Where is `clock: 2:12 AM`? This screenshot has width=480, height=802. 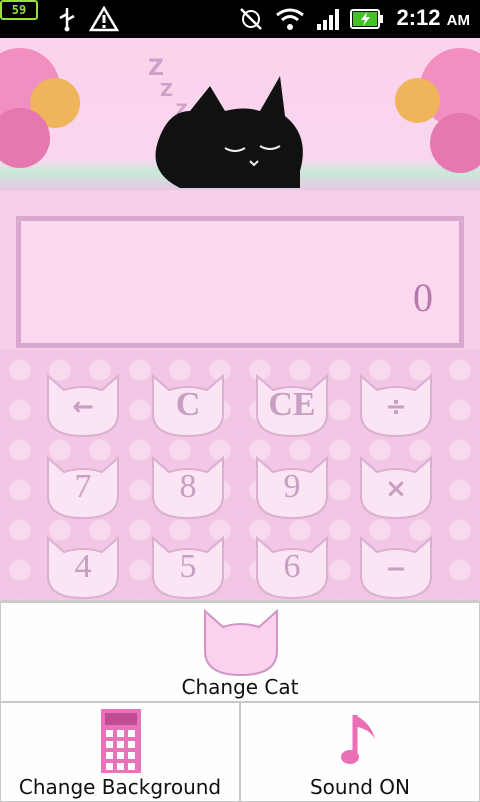
clock: 2:12 AM is located at coordinates (433, 17).